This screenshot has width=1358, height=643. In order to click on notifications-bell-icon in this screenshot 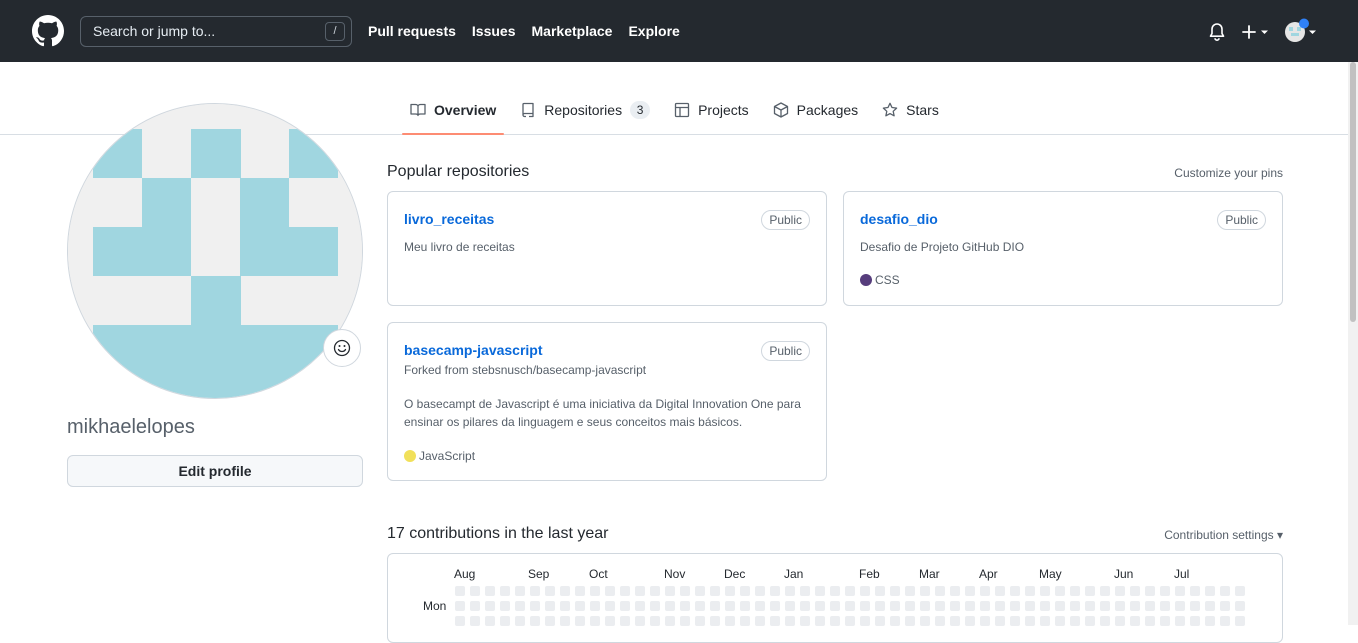, I will do `click(1217, 32)`.